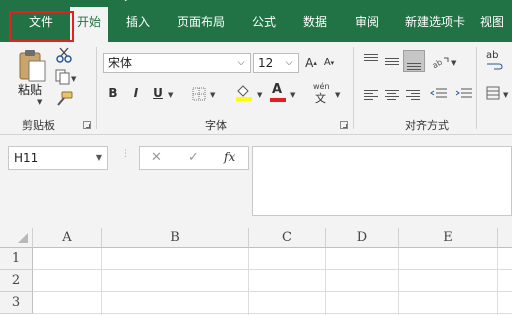 The width and height of the screenshot is (512, 315). I want to click on column-header-f-partial, so click(505, 238).